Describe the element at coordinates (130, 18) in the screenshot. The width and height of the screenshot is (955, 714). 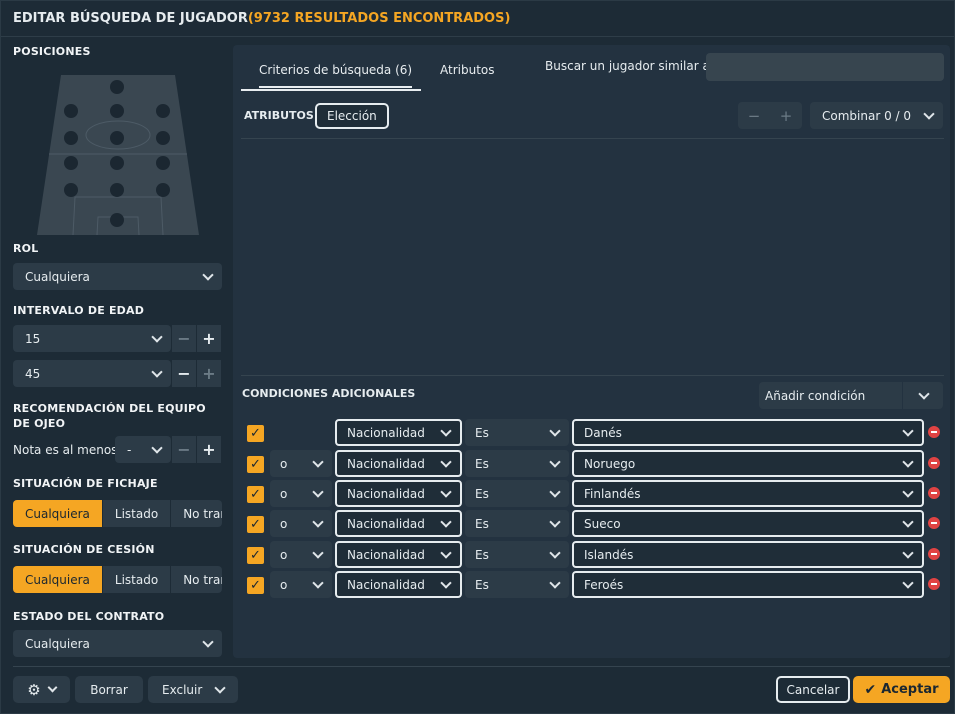
I see `dialog-title-text: EDITAR BÚSQUEDA DE JUGADOR` at that location.